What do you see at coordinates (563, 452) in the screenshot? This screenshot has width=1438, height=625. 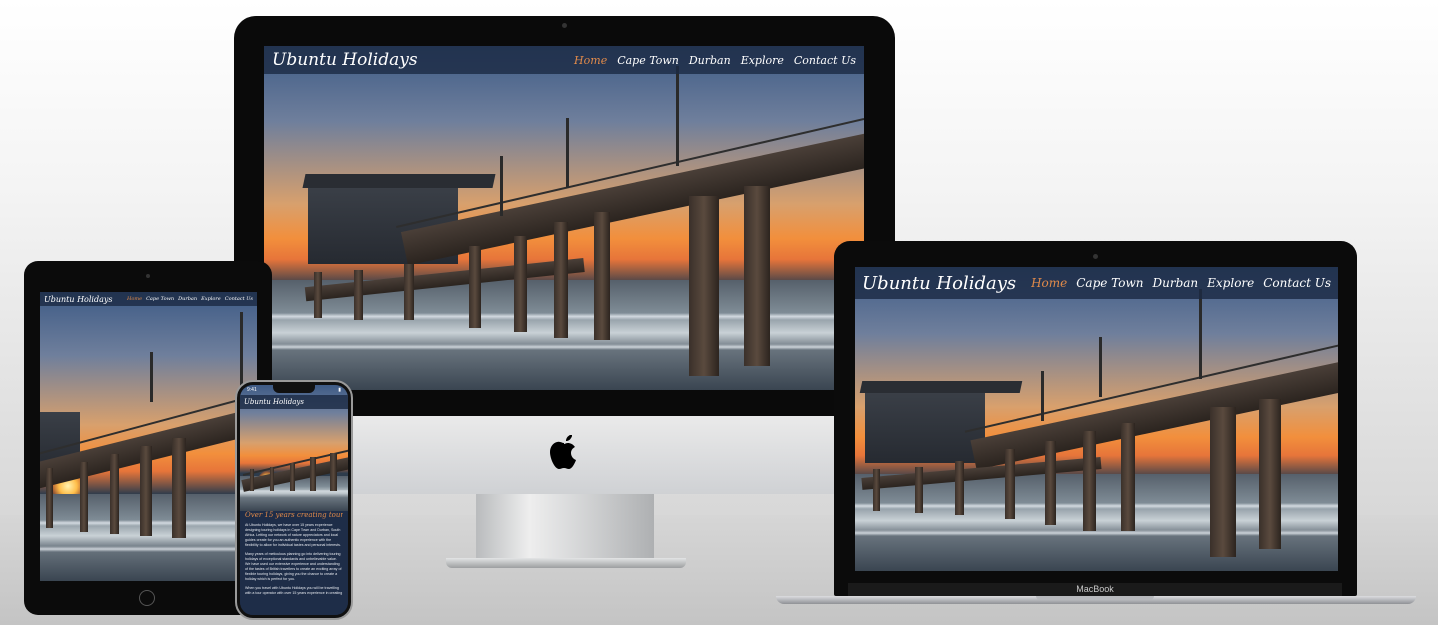 I see `apple-logo-icon` at bounding box center [563, 452].